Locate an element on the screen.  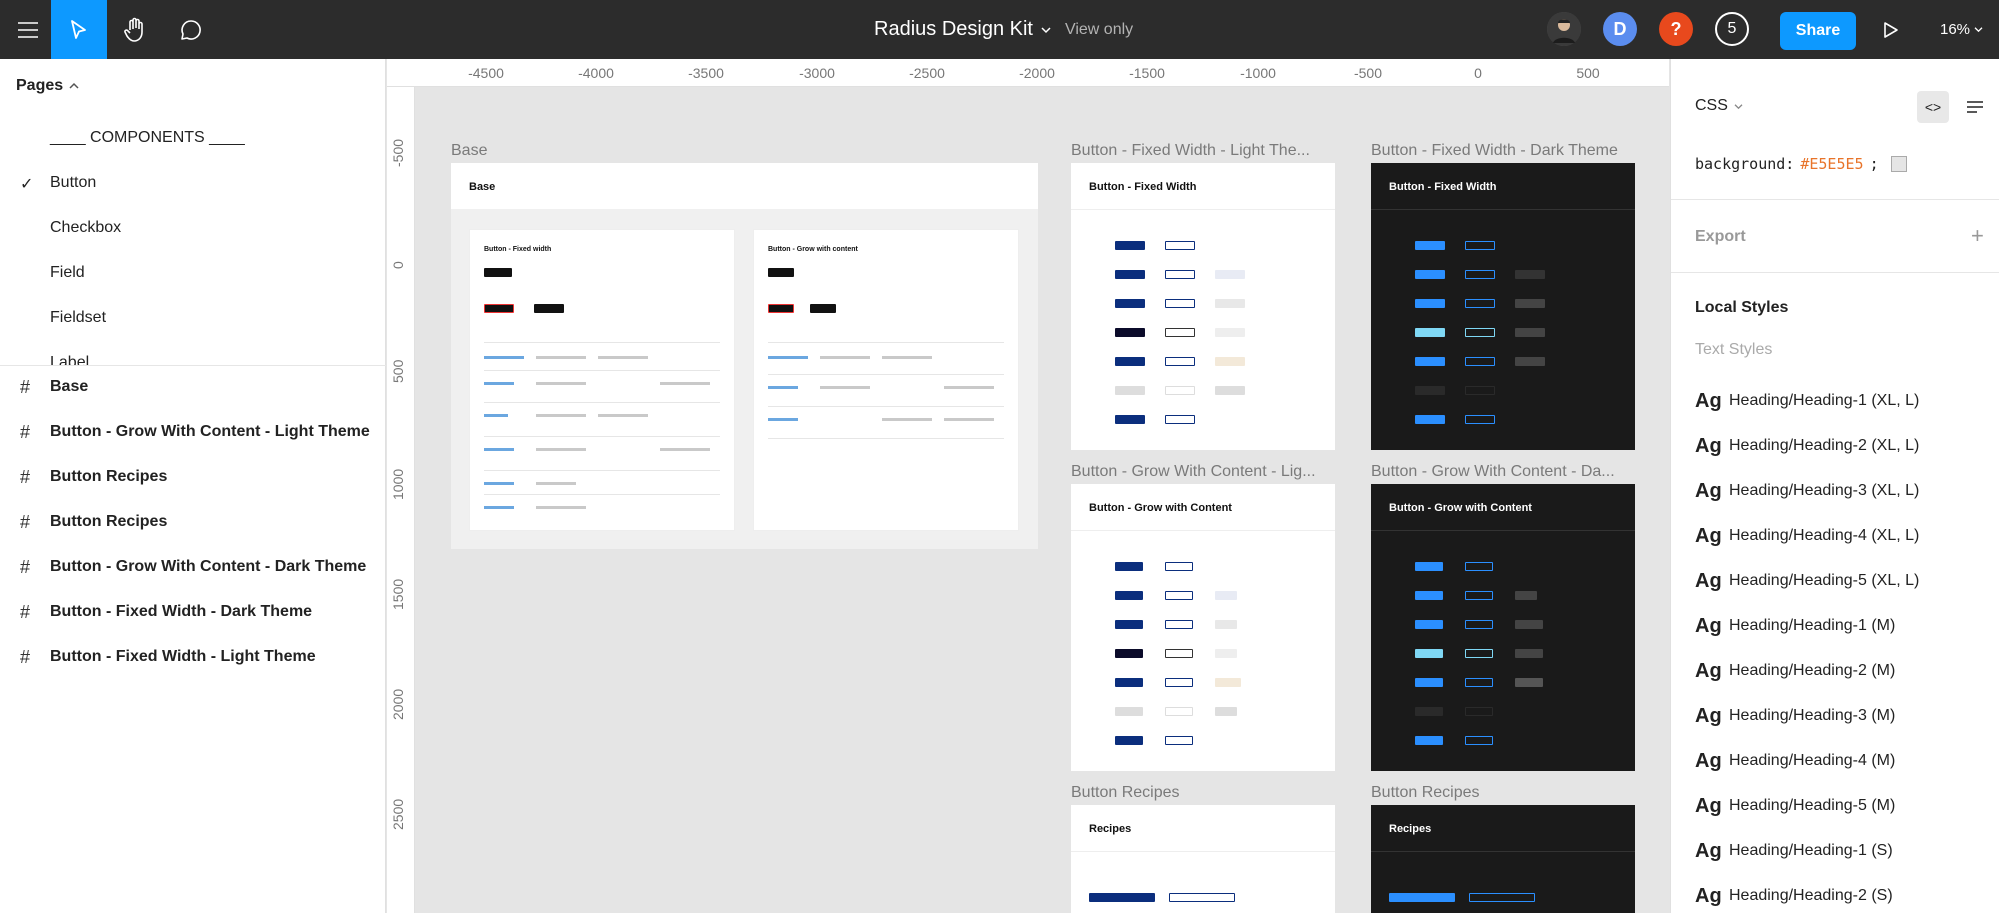
text-style-item: Ag Heading/Heading-3 (M) is located at coordinates (1795, 716).